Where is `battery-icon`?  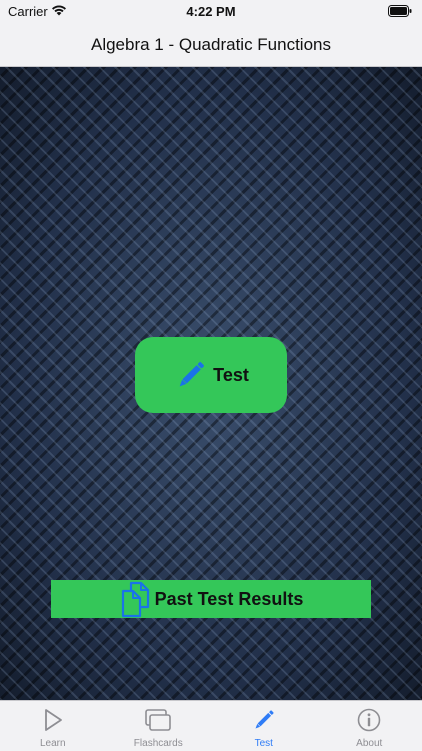 battery-icon is located at coordinates (400, 11).